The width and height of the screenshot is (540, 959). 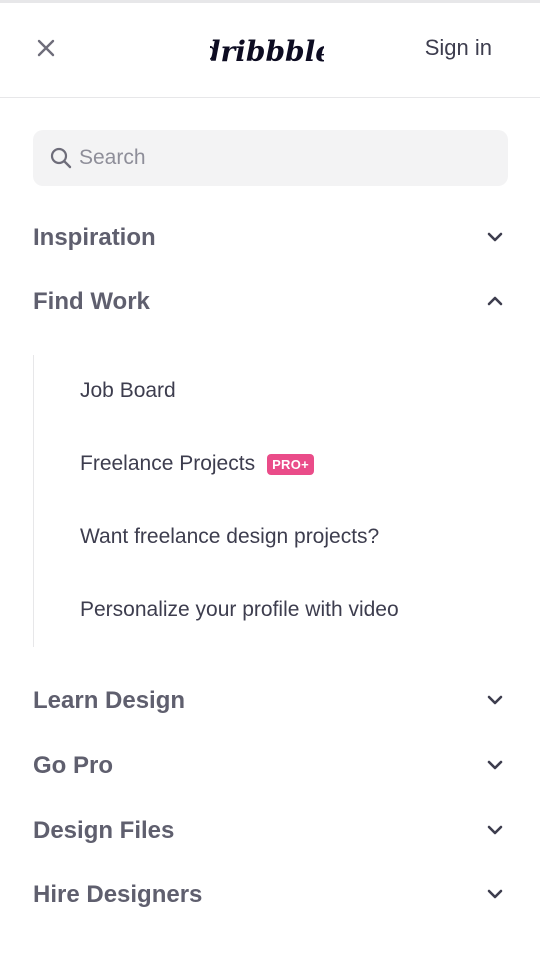 I want to click on svg-text: dribbble, so click(x=267, y=51).